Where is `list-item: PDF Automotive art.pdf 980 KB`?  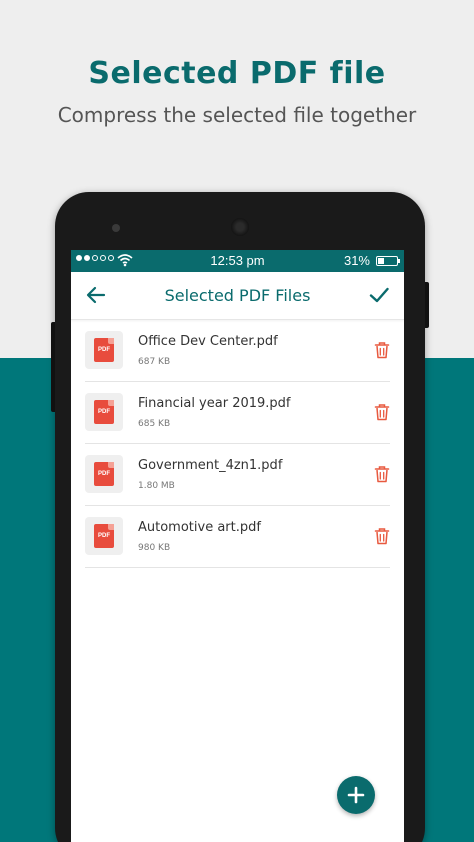 list-item: PDF Automotive art.pdf 980 KB is located at coordinates (237, 537).